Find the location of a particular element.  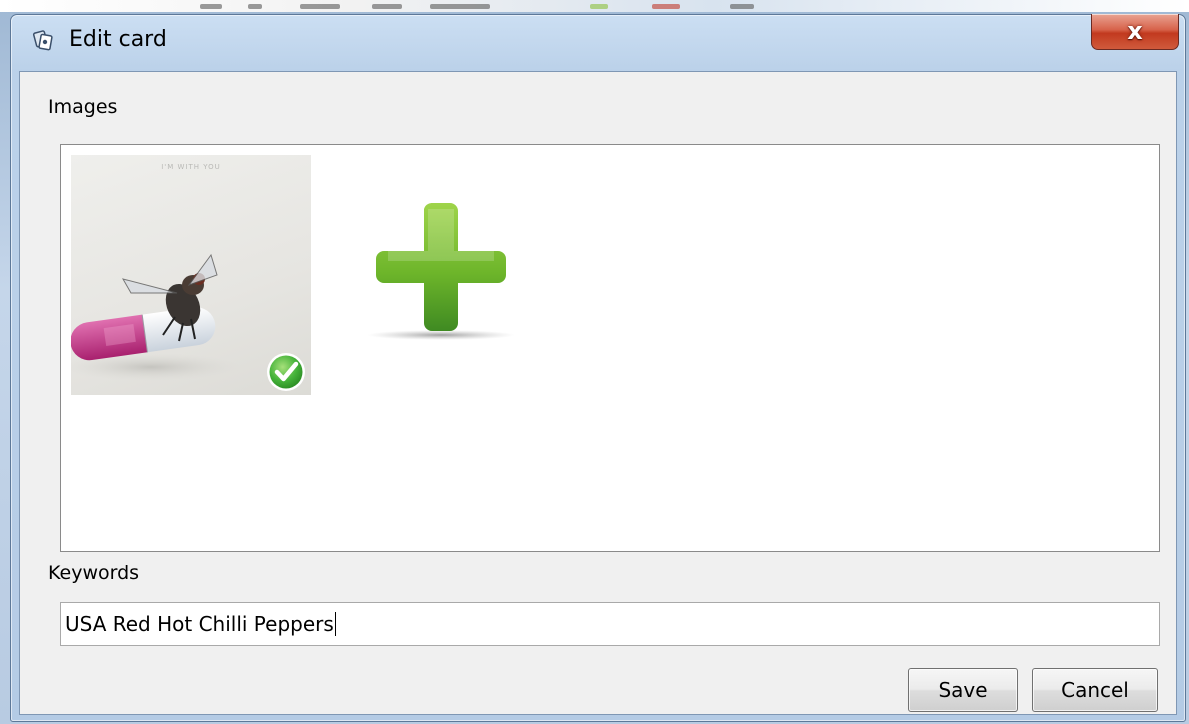

dialog-title: Edit card is located at coordinates (118, 39).